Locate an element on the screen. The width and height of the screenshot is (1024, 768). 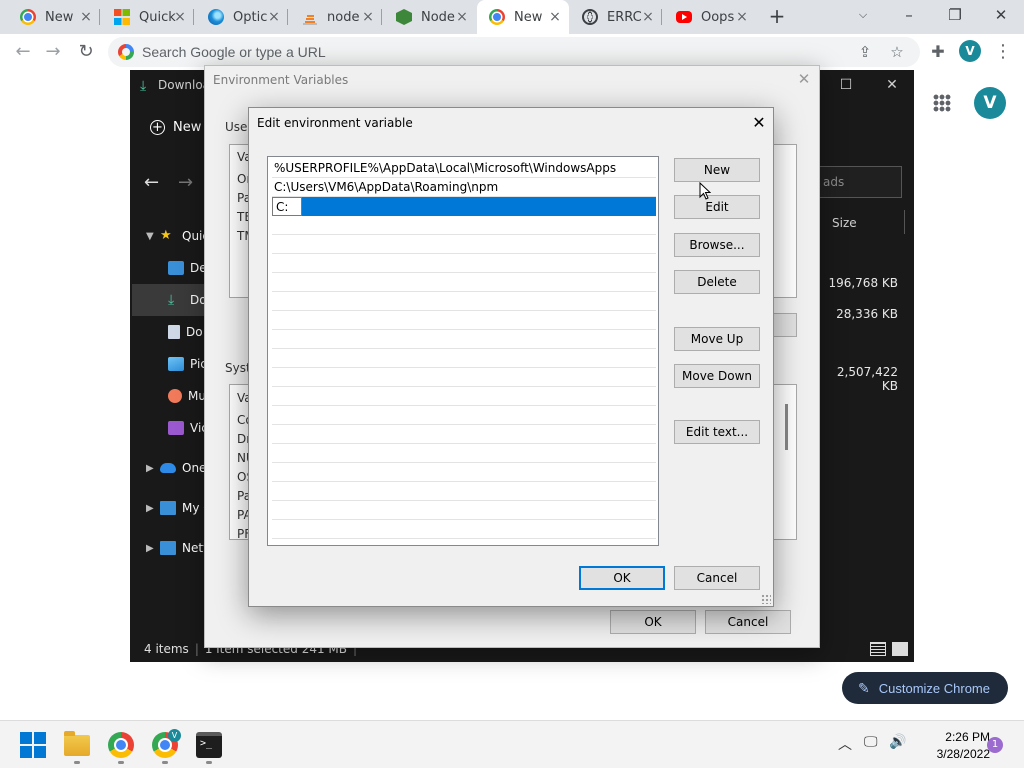
extensions-icon: ✚ is located at coordinates (938, 52).